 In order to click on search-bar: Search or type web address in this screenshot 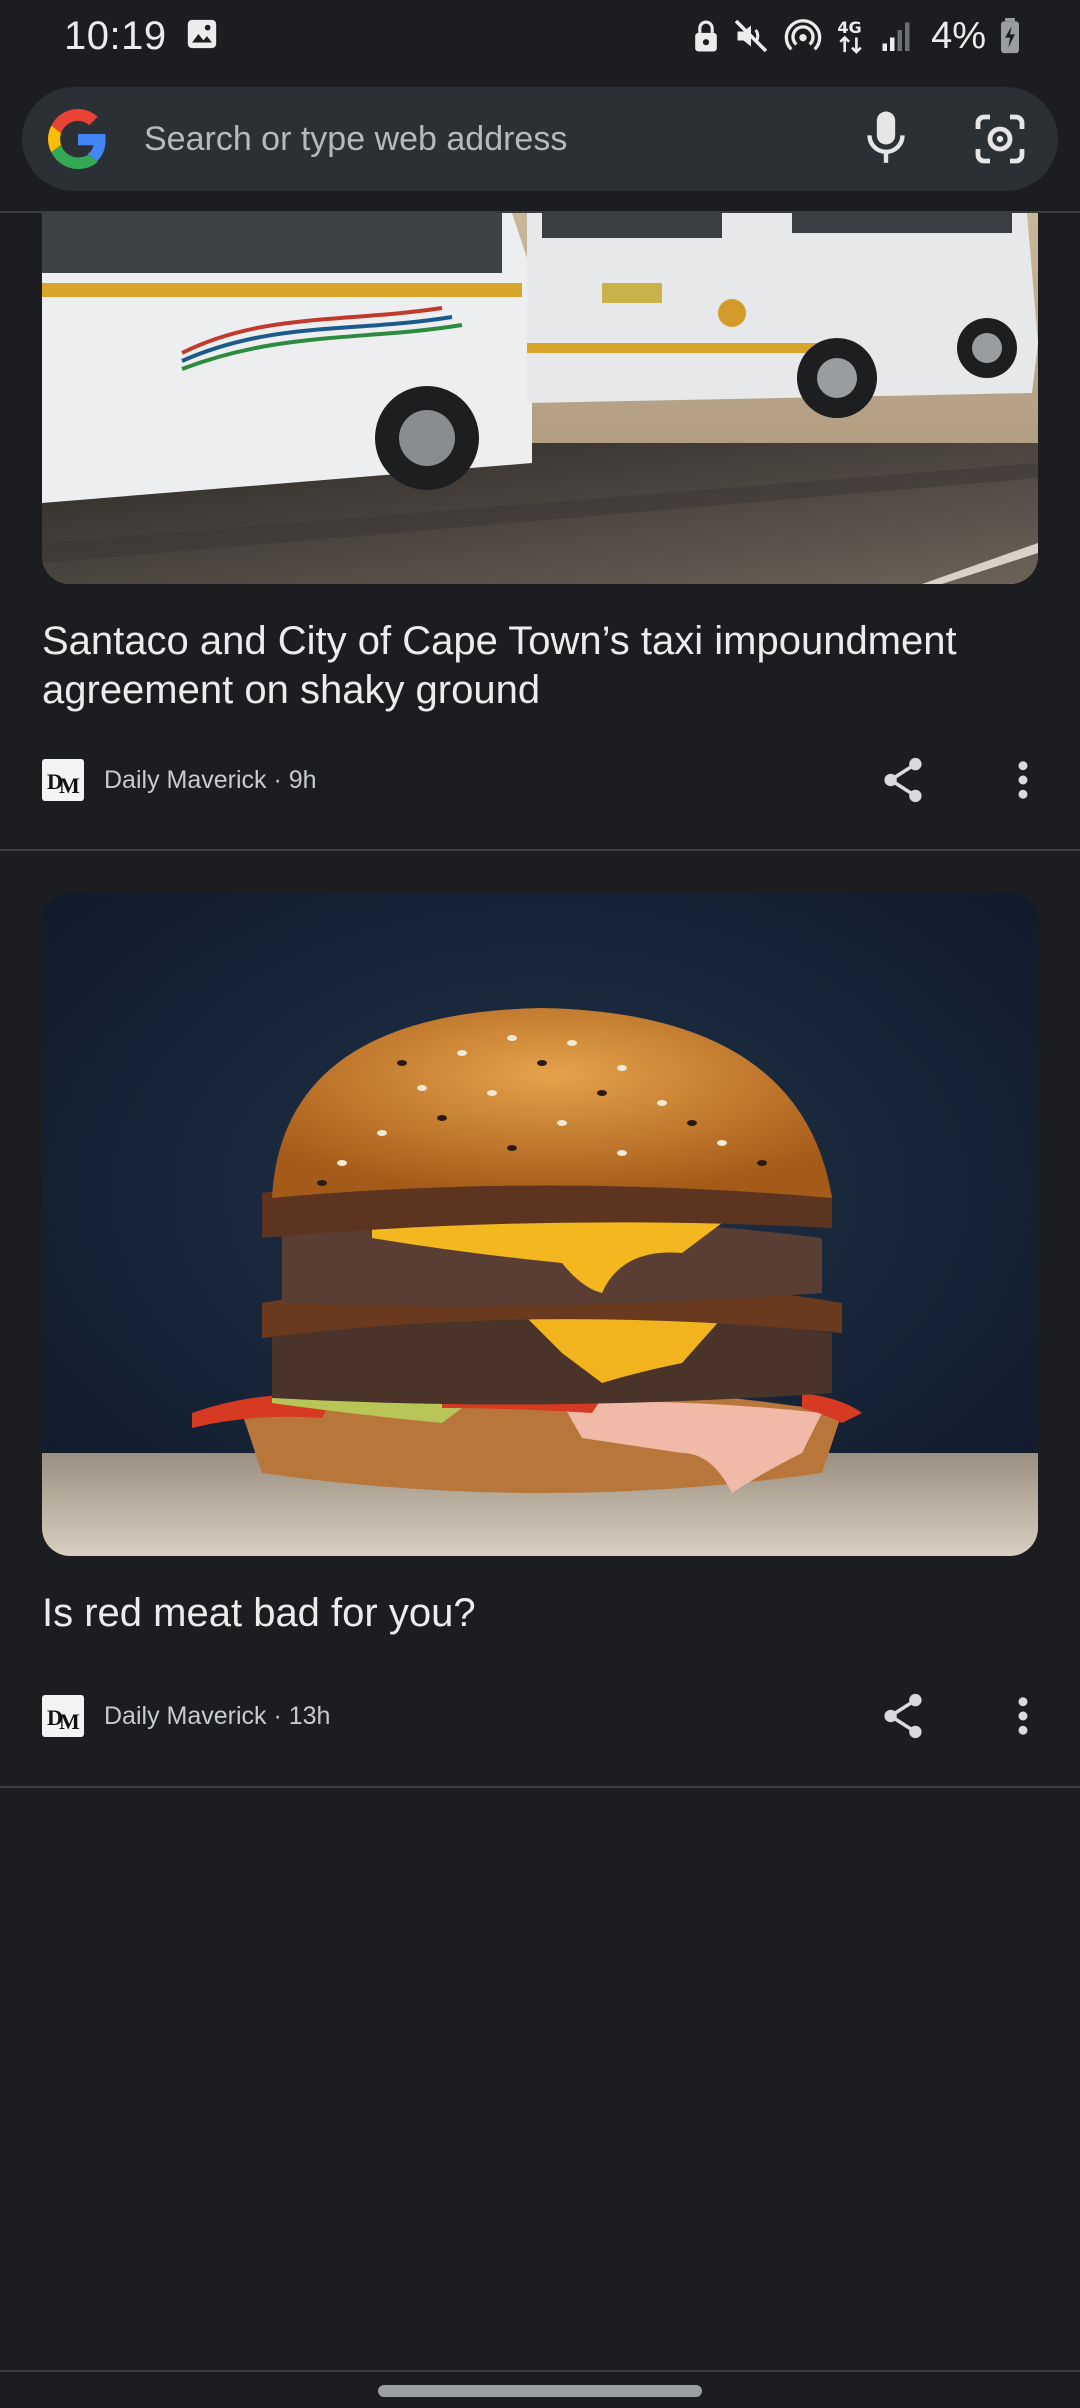, I will do `click(540, 139)`.